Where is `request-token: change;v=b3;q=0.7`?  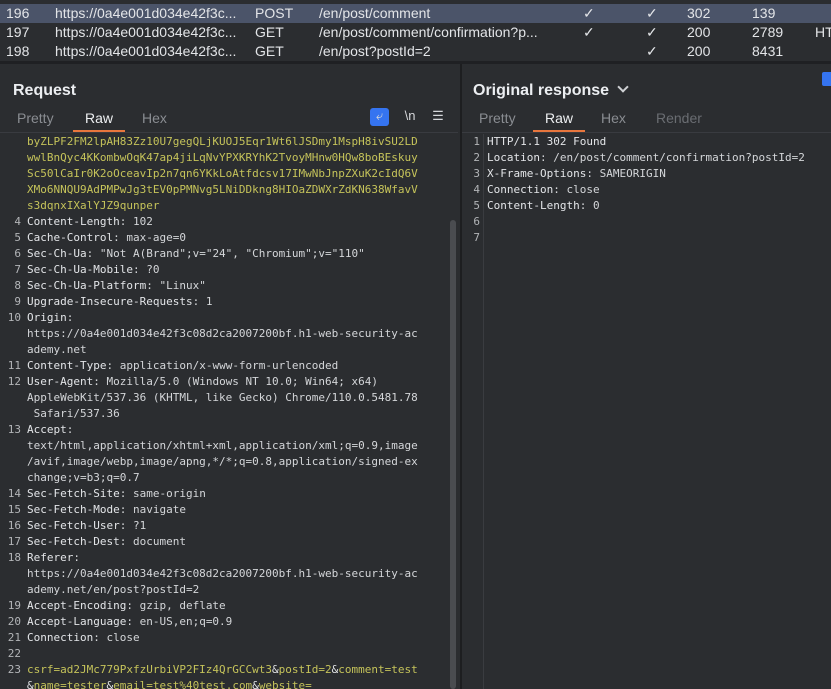
request-token: change;v=b3;q=0.7 is located at coordinates (83, 477).